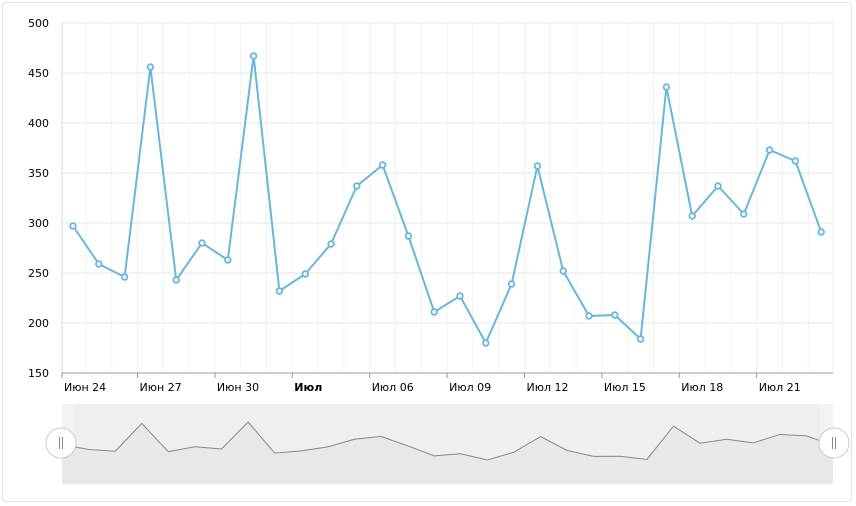 The width and height of the screenshot is (856, 506). Describe the element at coordinates (38, 223) in the screenshot. I see `y-tick-label: 300` at that location.